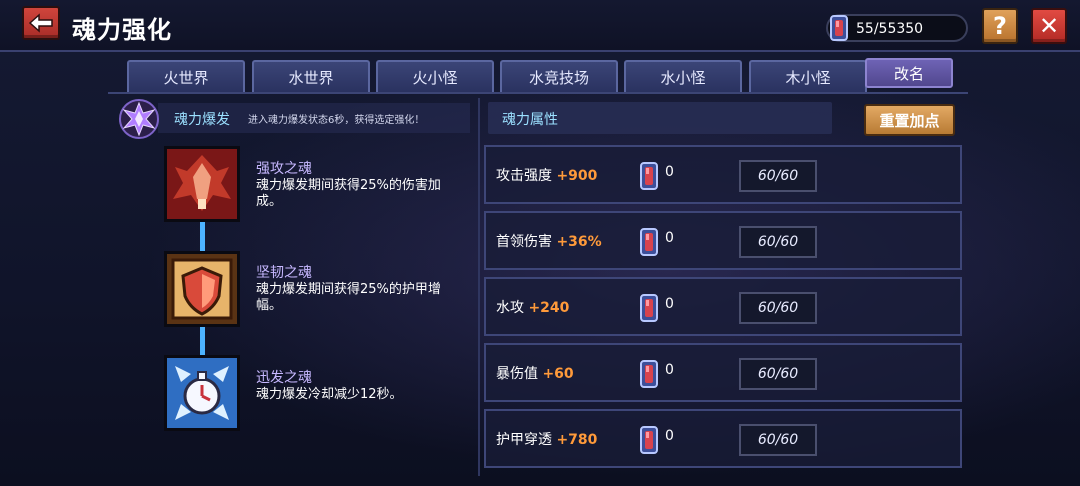 The height and width of the screenshot is (486, 1080). Describe the element at coordinates (202, 393) in the screenshot. I see `clock-soul-icon` at that location.